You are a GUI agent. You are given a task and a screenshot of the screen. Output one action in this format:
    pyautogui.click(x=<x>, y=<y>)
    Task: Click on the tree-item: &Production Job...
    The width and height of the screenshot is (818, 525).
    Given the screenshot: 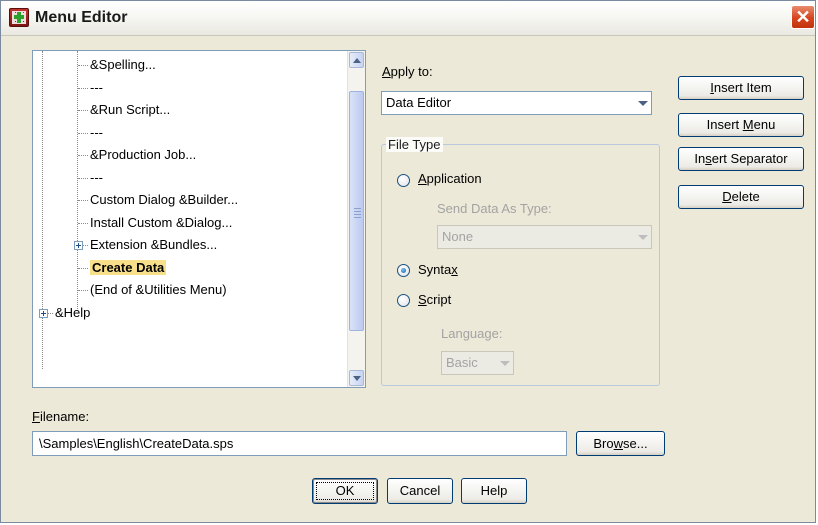 What is the action you would take?
    pyautogui.click(x=143, y=155)
    